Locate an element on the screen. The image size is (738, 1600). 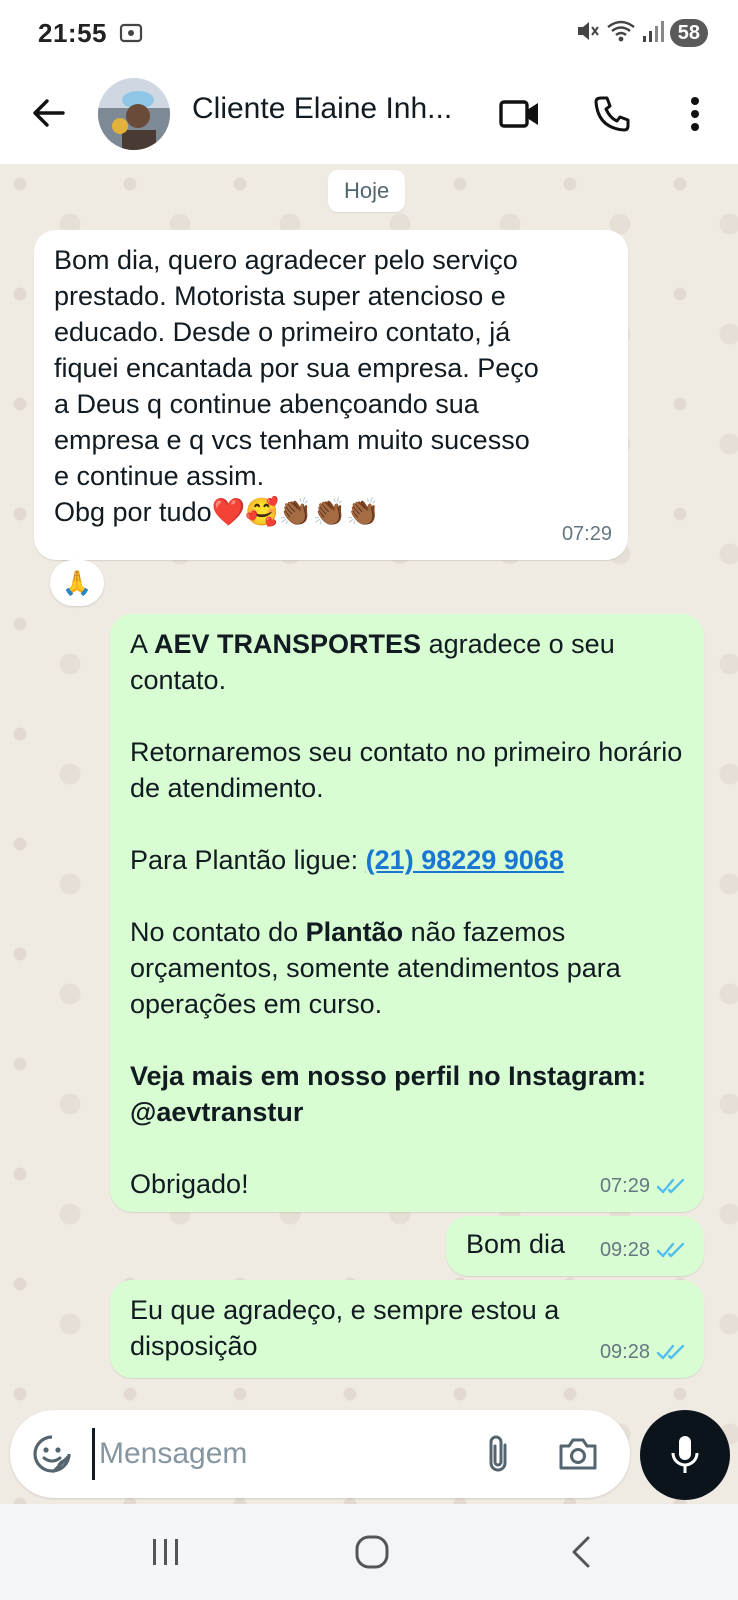
microphone-icon is located at coordinates (685, 1454).